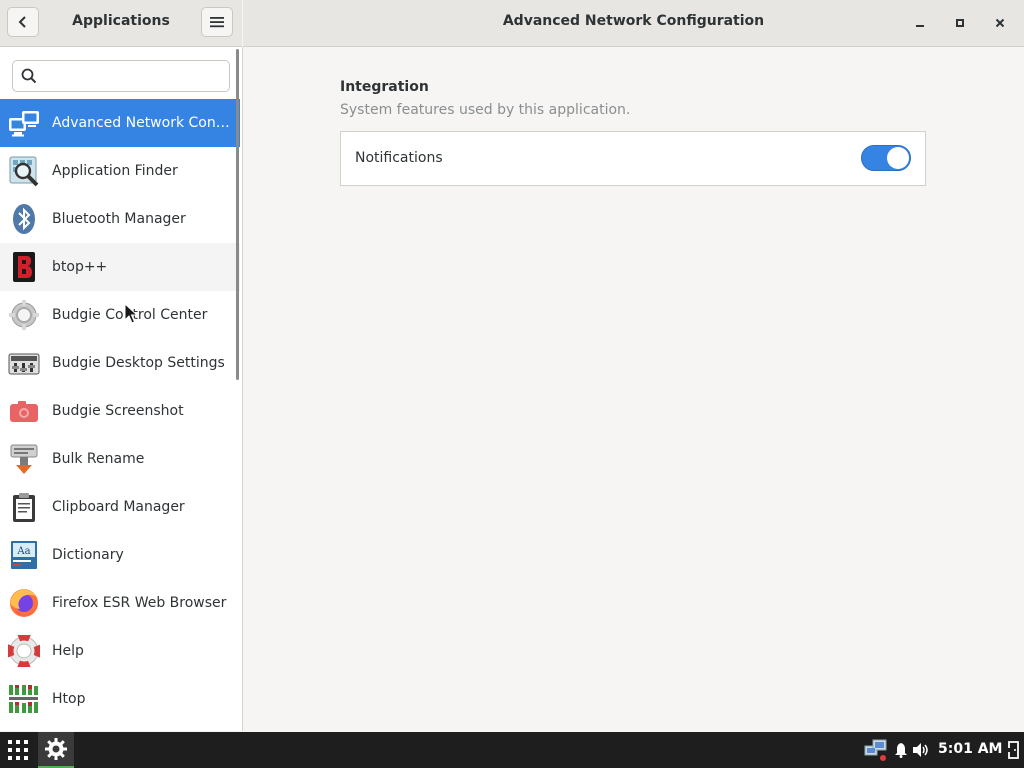 The height and width of the screenshot is (768, 1024). What do you see at coordinates (876, 750) in the screenshot?
I see `network-tray-icon` at bounding box center [876, 750].